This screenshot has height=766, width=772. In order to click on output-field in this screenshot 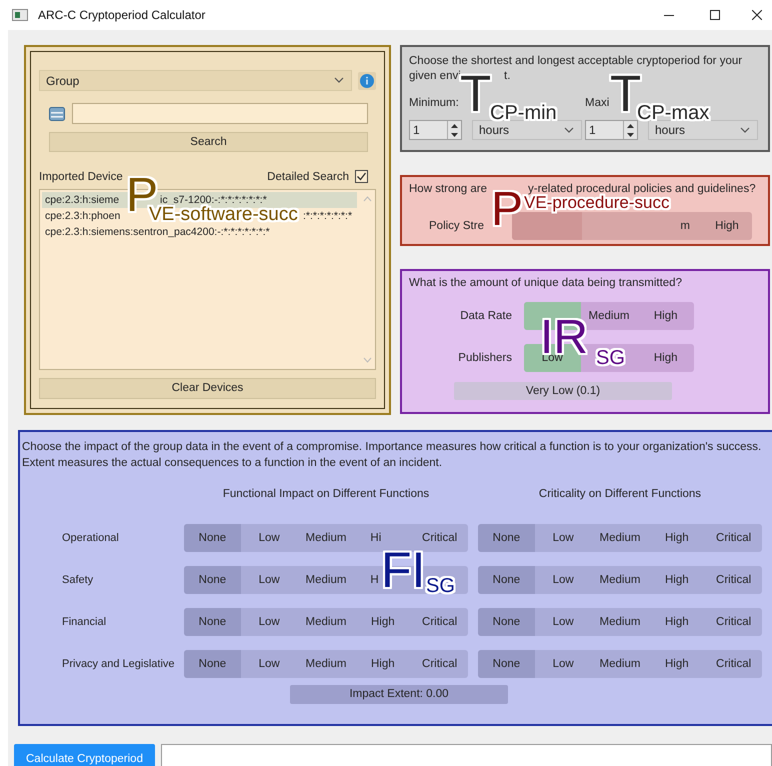, I will do `click(466, 755)`.